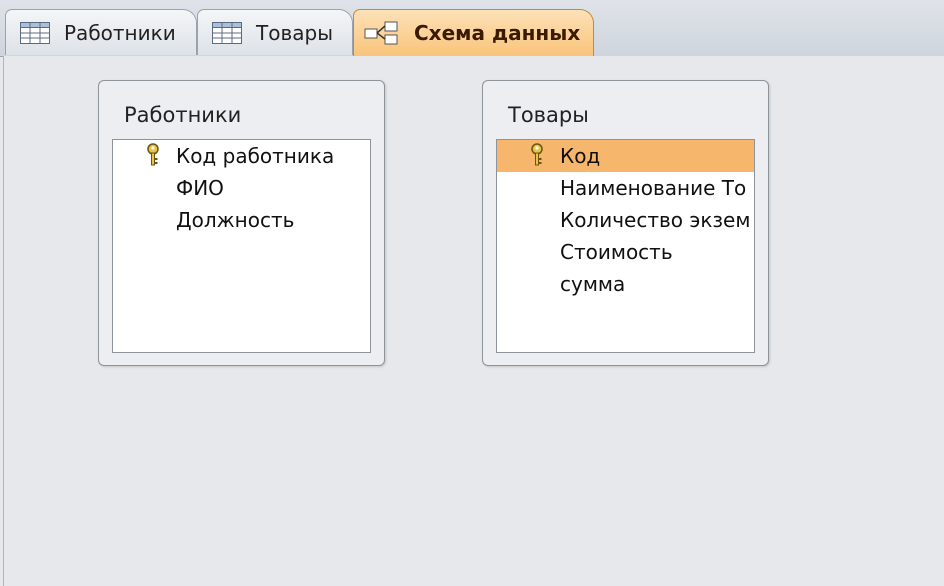 The height and width of the screenshot is (586, 944). What do you see at coordinates (183, 115) in the screenshot?
I see `table-title: Работники` at bounding box center [183, 115].